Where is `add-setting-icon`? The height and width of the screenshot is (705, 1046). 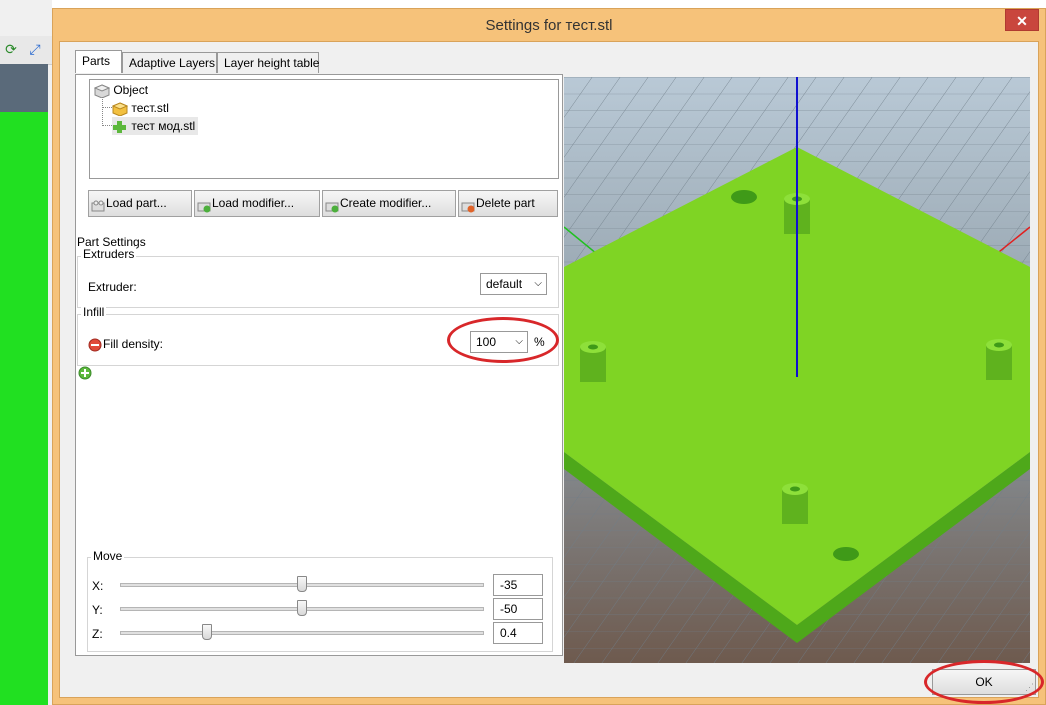 add-setting-icon is located at coordinates (85, 373).